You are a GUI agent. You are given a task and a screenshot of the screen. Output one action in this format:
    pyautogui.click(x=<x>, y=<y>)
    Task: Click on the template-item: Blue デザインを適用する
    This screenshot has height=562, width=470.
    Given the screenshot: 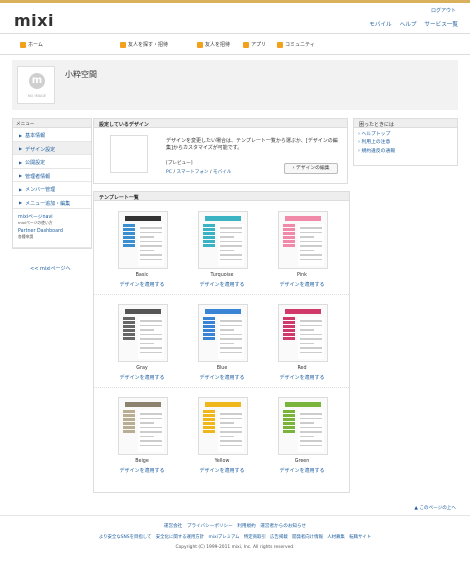 What is the action you would take?
    pyautogui.click(x=222, y=342)
    